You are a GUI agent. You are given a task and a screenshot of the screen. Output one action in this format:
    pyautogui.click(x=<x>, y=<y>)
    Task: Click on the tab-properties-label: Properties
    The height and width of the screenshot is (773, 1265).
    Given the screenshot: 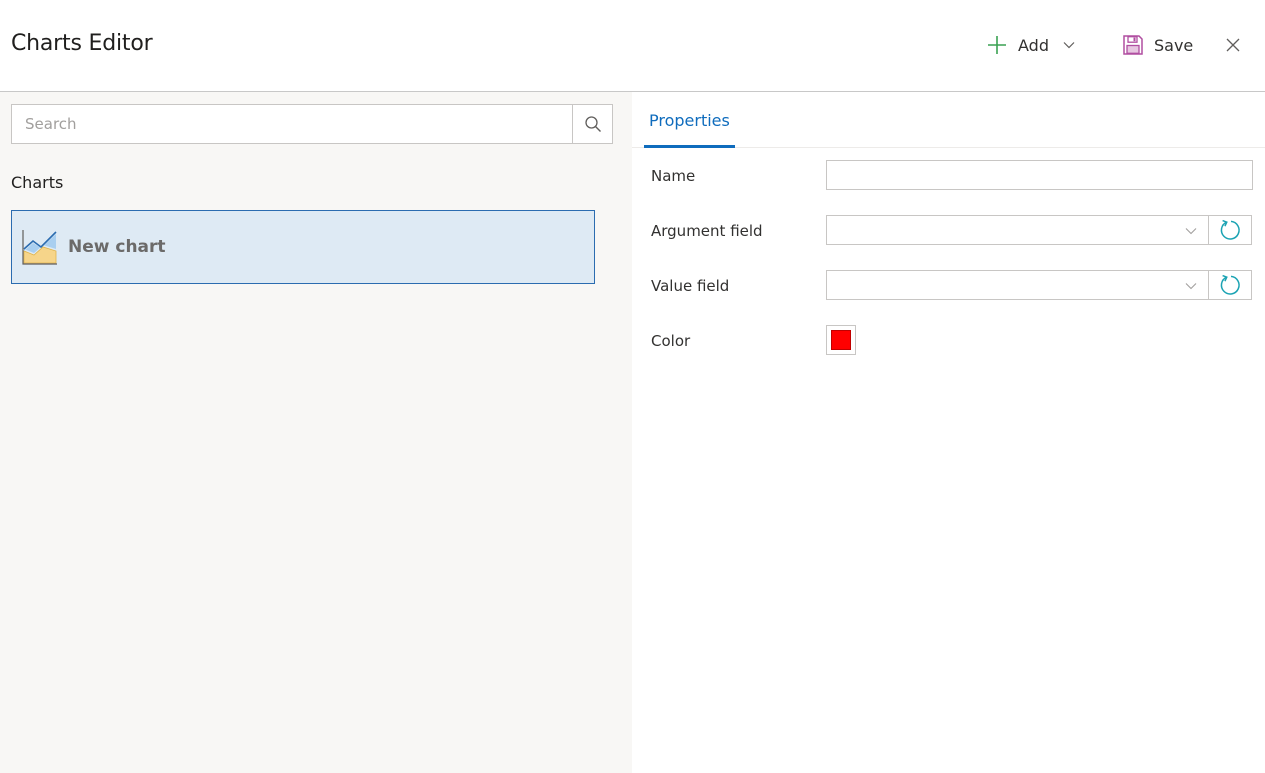 What is the action you would take?
    pyautogui.click(x=689, y=120)
    